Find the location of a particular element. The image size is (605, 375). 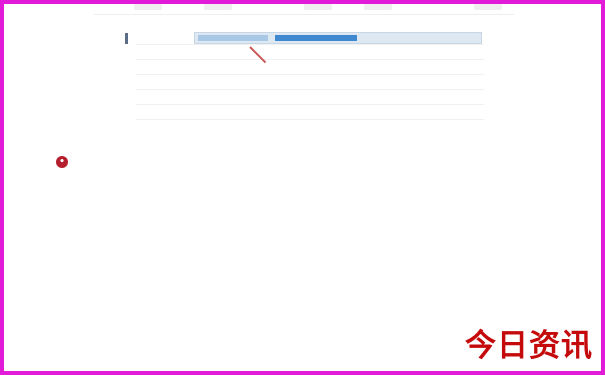

top-toolbar-strip is located at coordinates (304, 9).